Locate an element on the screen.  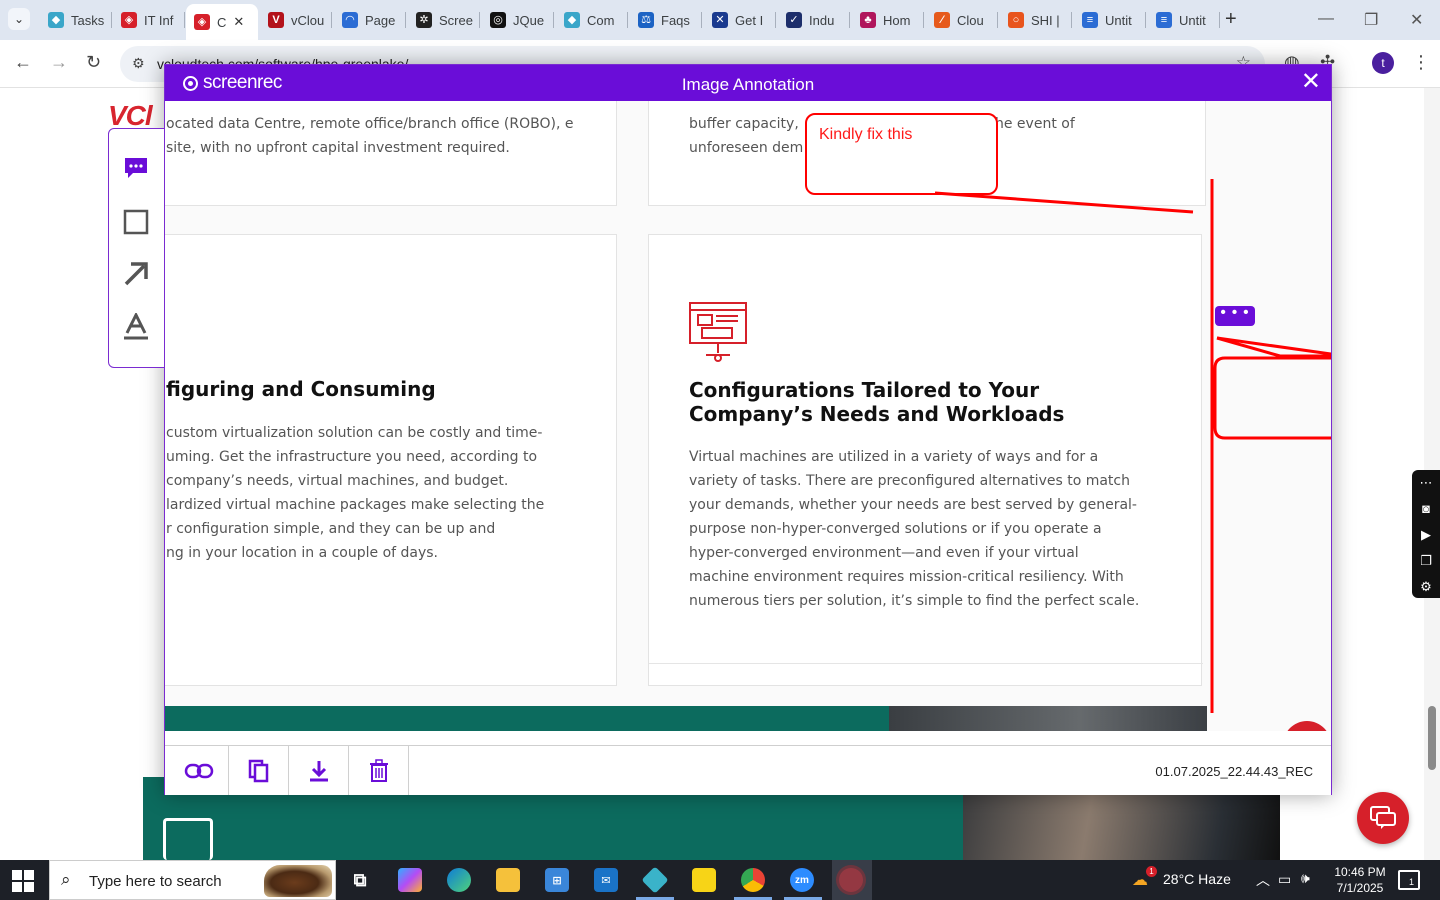
arrow-tool is located at coordinates (136, 274).